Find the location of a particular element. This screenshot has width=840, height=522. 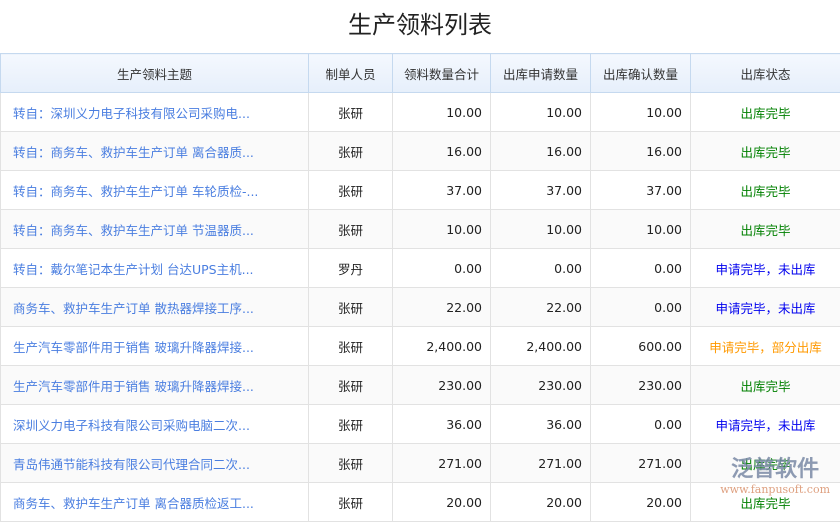

apply-qty-cell: 36.00 is located at coordinates (541, 424).